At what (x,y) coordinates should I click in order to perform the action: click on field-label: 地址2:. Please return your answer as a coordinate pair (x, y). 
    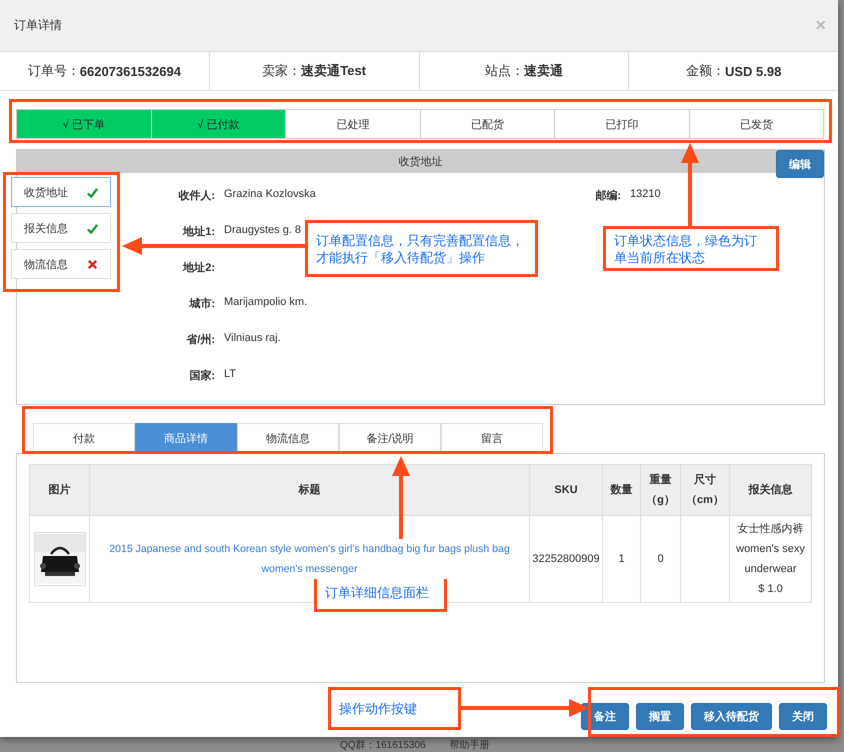
    Looking at the image, I should click on (199, 268).